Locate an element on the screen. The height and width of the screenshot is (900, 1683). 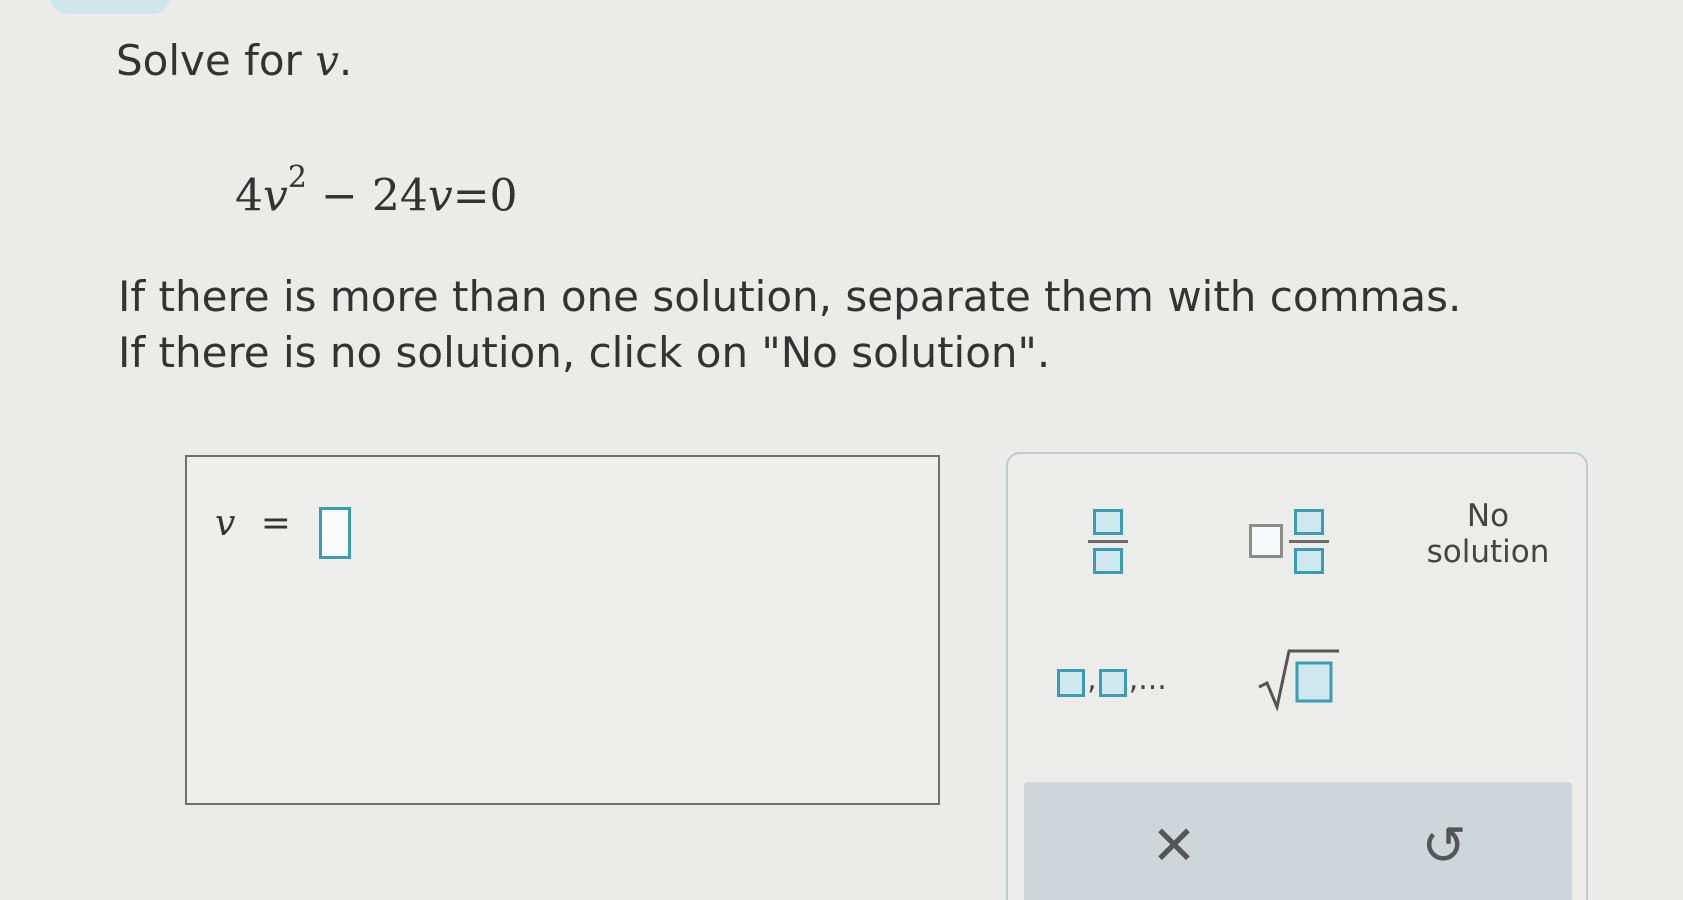
no-solution-label-2: solution is located at coordinates (1488, 552).